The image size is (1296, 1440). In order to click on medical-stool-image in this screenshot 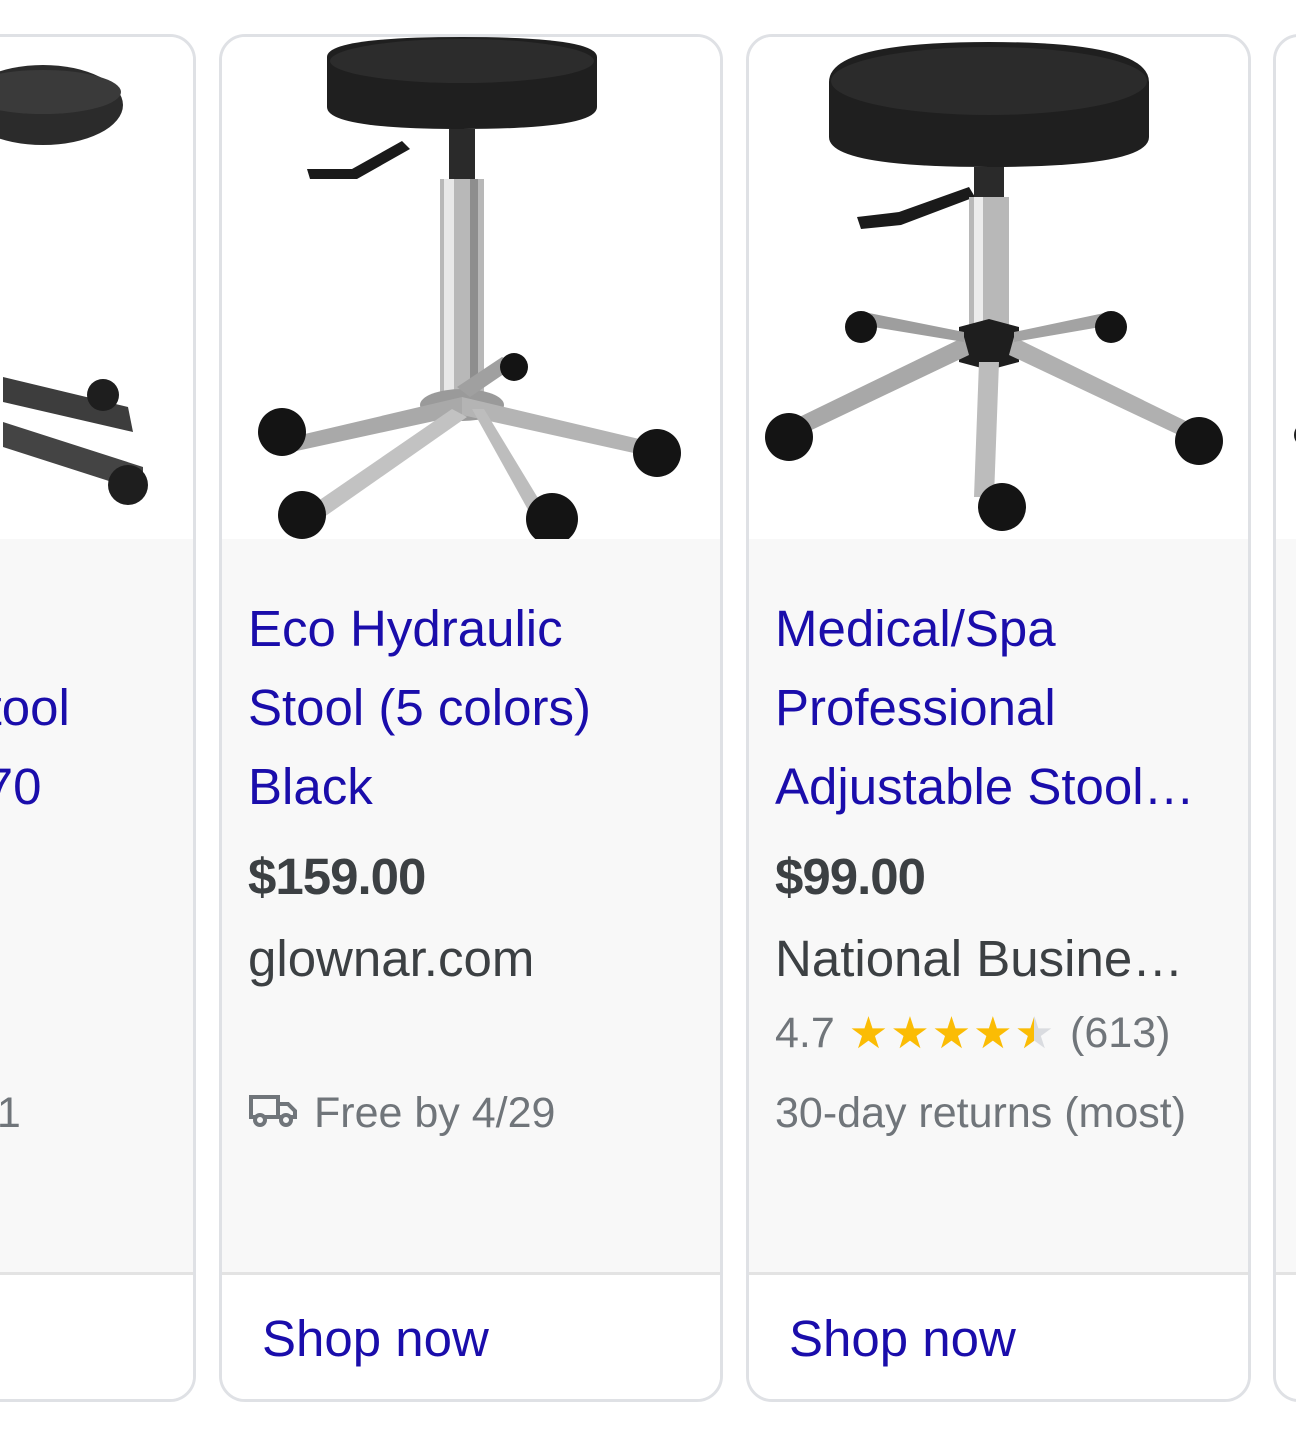, I will do `click(994, 286)`.